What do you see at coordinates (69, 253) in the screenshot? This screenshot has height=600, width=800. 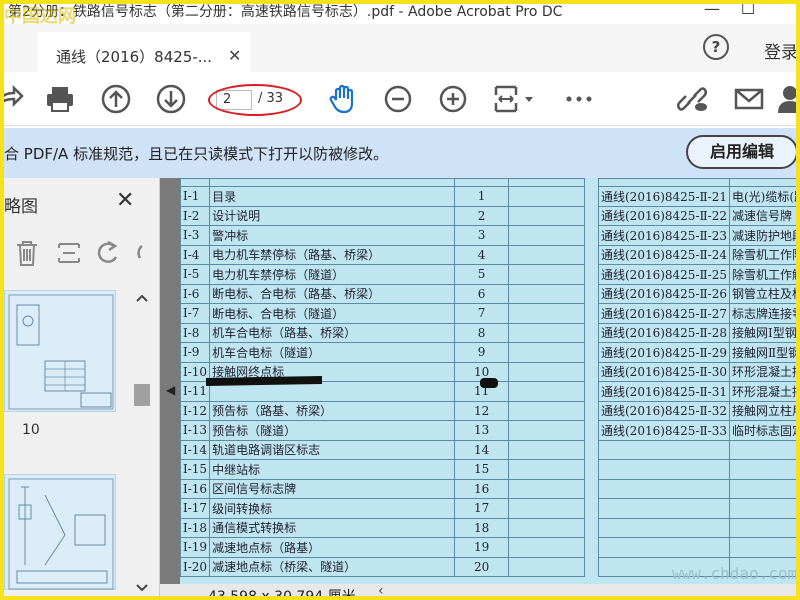 I see `insert-page-icon` at bounding box center [69, 253].